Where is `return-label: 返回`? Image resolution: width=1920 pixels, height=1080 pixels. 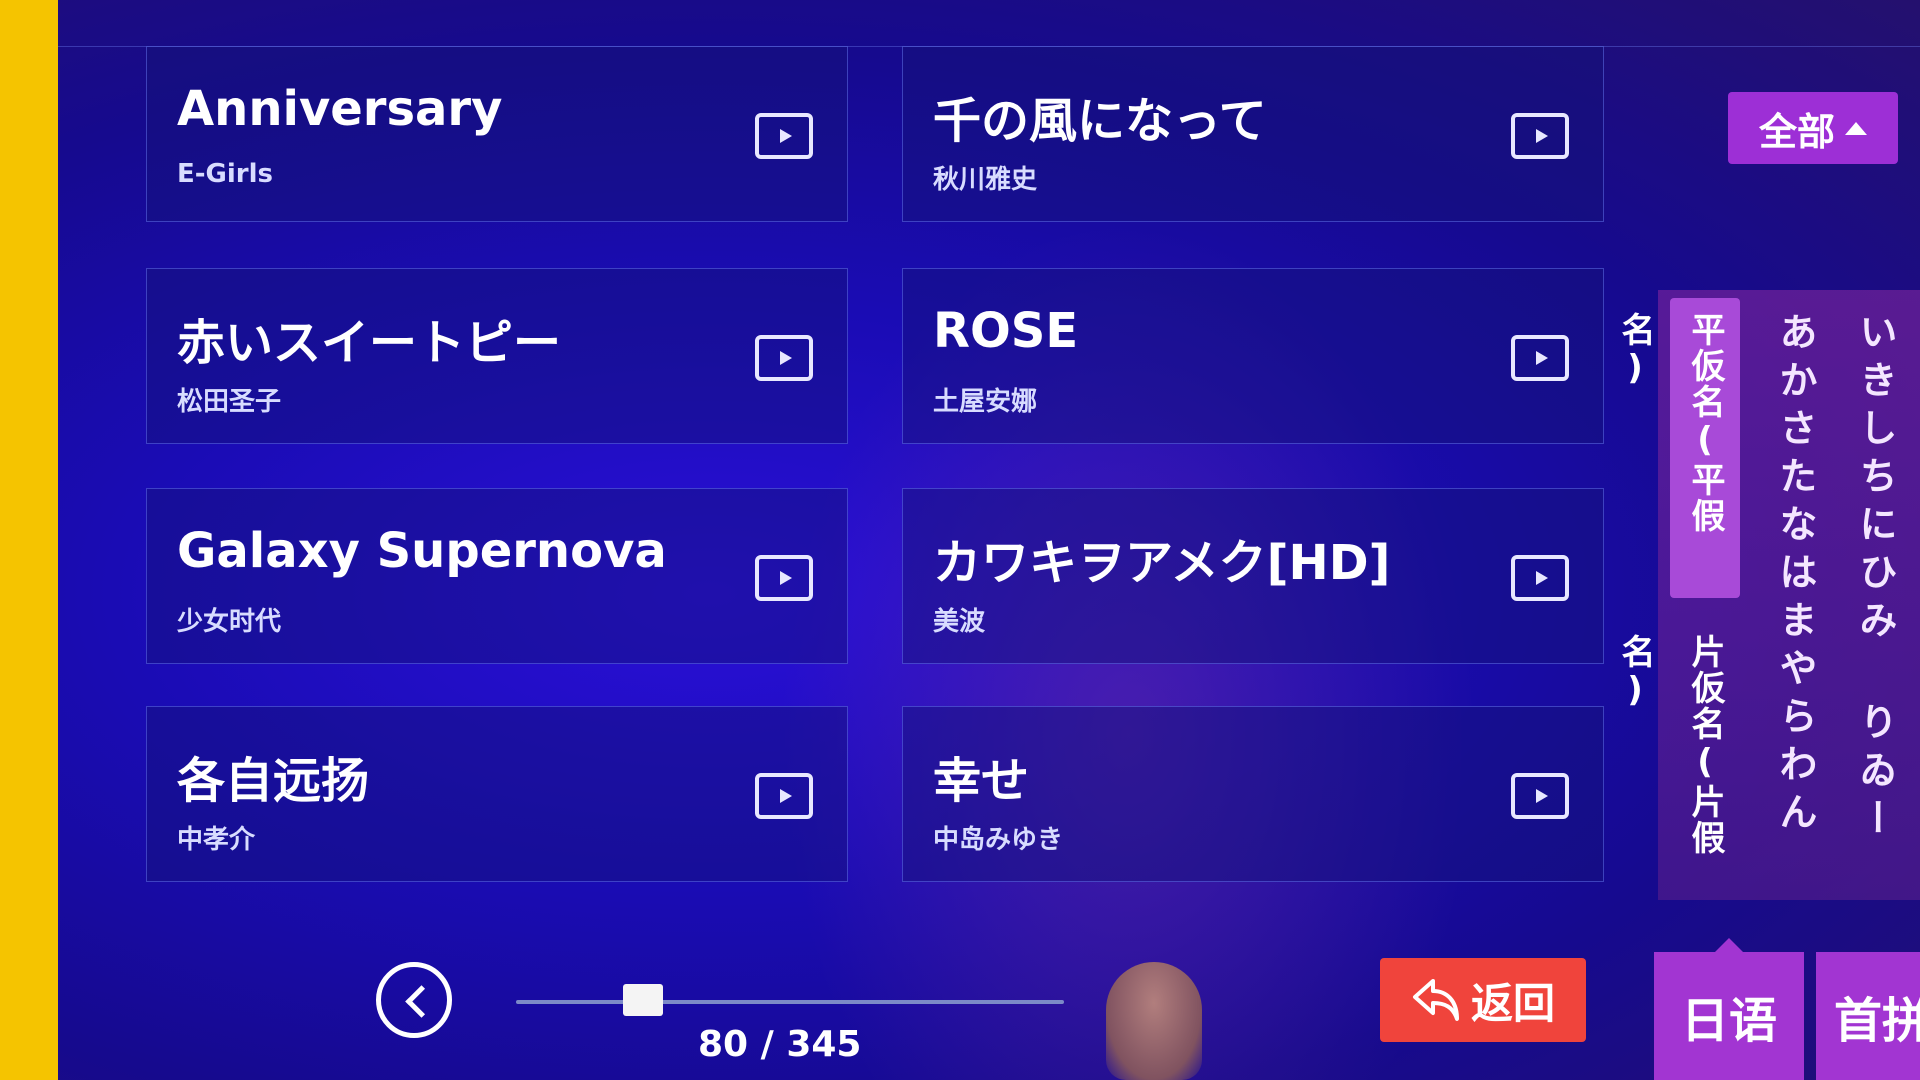 return-label: 返回 is located at coordinates (1512, 1003).